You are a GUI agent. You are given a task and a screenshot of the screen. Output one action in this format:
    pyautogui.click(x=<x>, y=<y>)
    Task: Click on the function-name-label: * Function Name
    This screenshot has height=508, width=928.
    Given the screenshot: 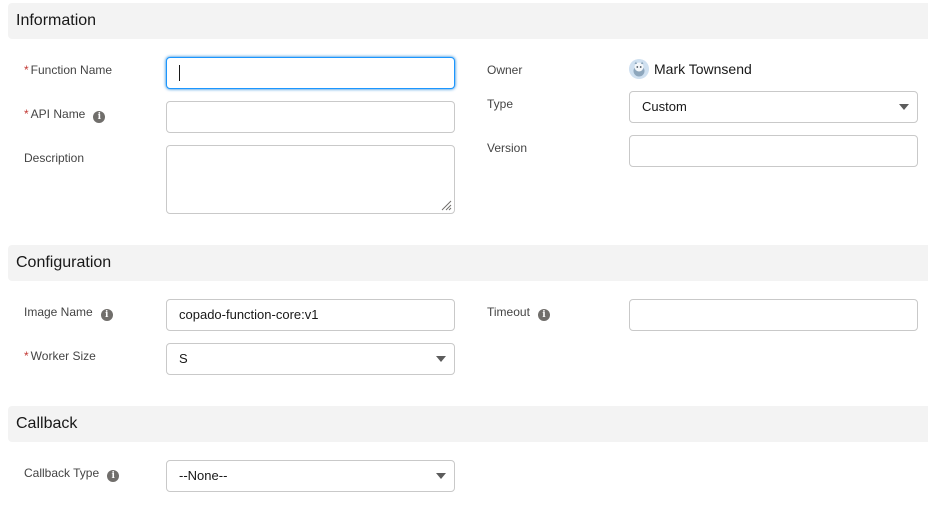 What is the action you would take?
    pyautogui.click(x=68, y=70)
    